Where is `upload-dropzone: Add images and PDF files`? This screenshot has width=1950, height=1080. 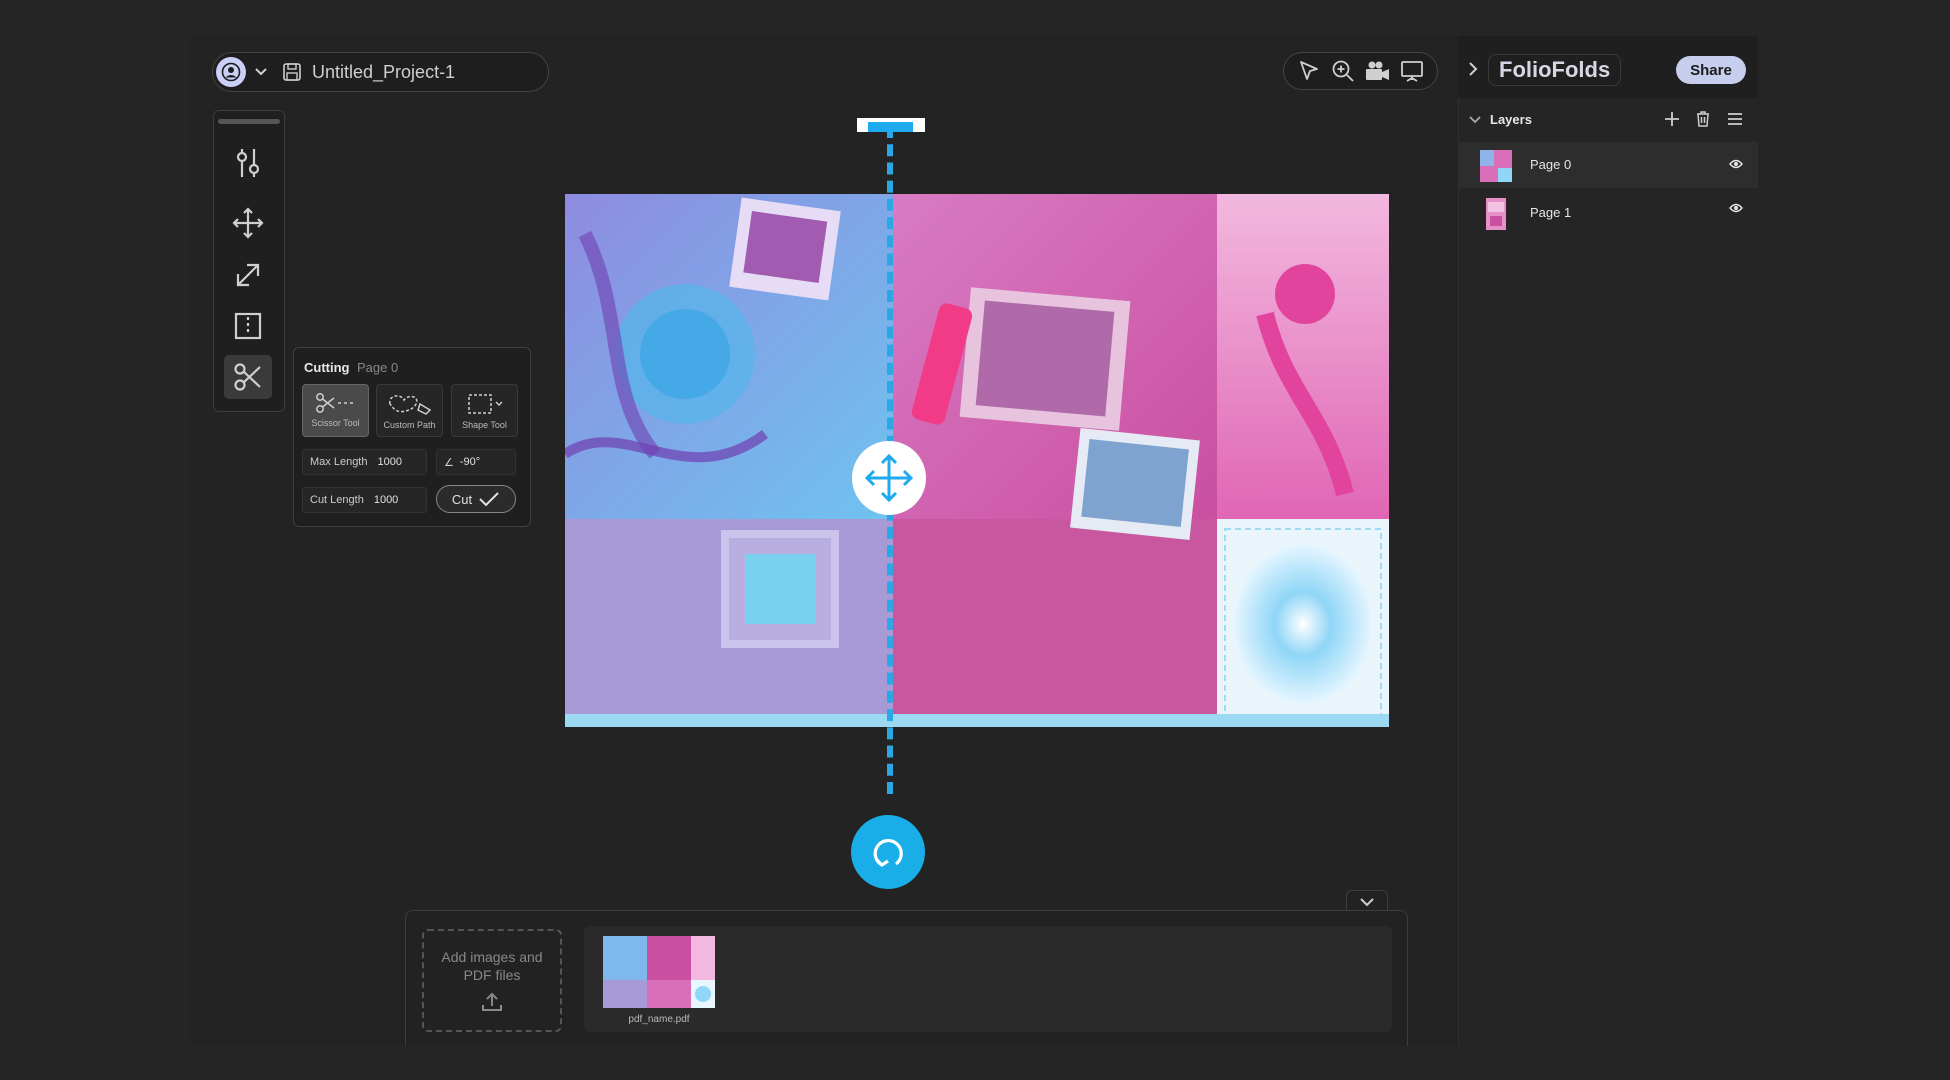
upload-dropzone: Add images and PDF files is located at coordinates (492, 980).